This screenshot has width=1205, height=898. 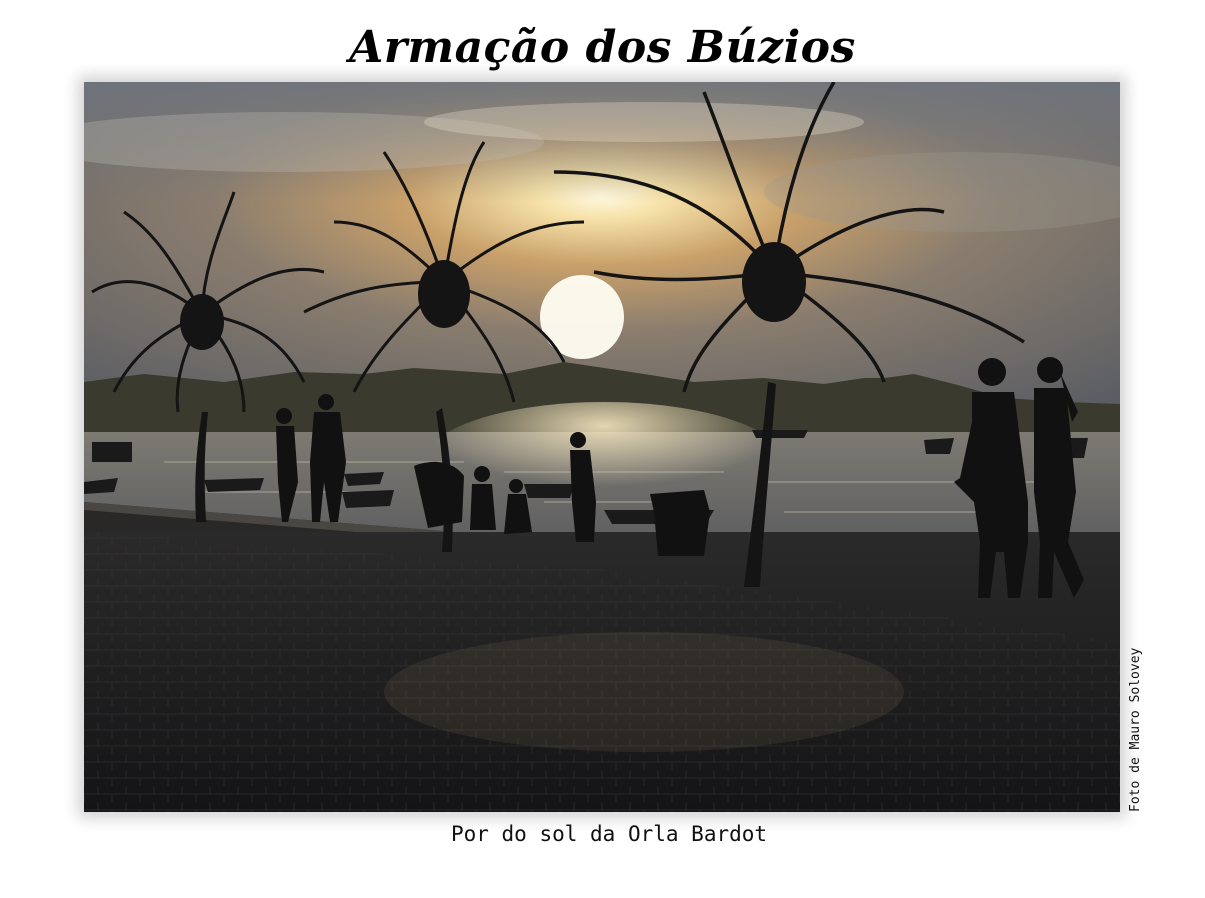 I want to click on caption: Por do sol da Orla Bardot, so click(x=609, y=834).